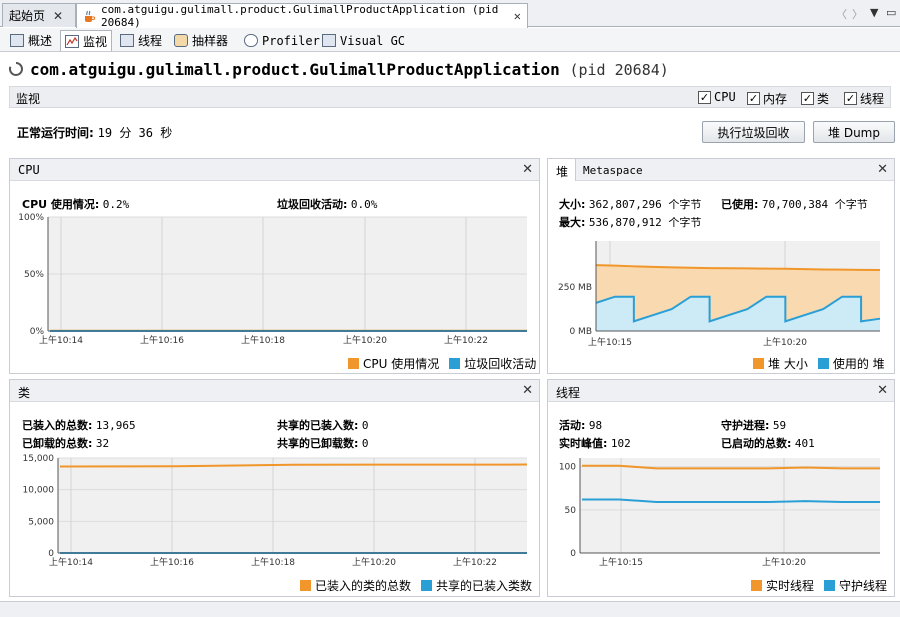 This screenshot has width=900, height=617. What do you see at coordinates (874, 12) in the screenshot?
I see `chevron-down-icon: ▼` at bounding box center [874, 12].